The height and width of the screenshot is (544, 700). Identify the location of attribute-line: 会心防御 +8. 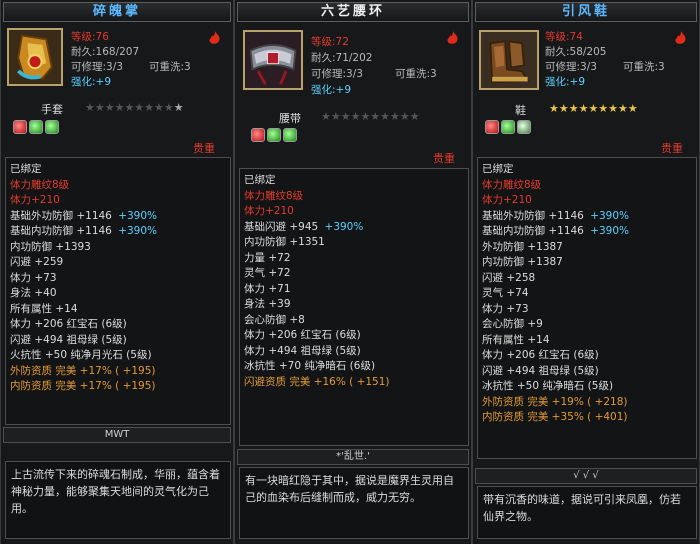
(354, 321).